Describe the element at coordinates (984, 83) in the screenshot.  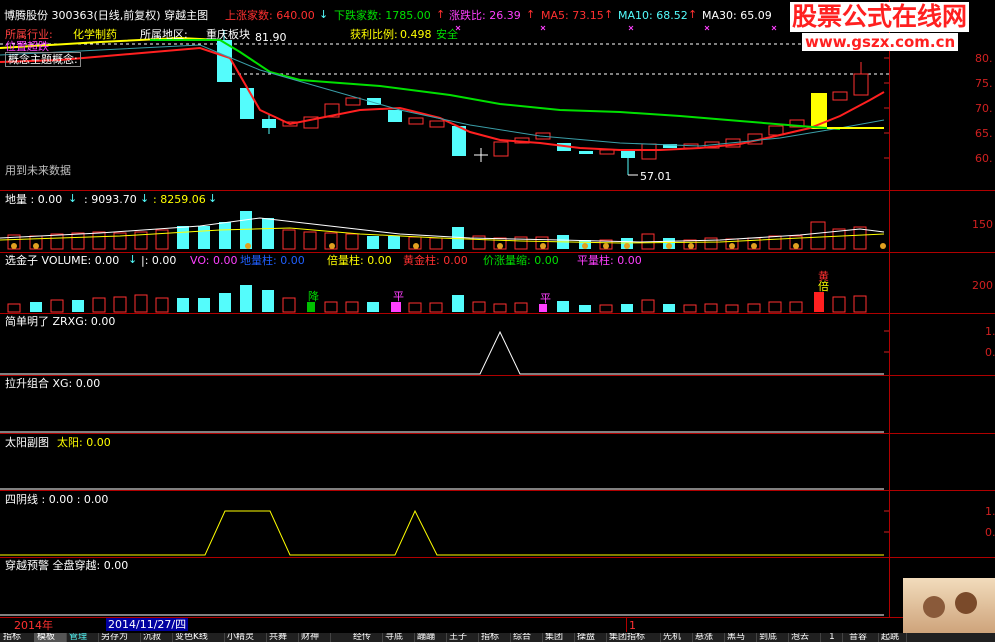
I see `y-tick: 75.` at that location.